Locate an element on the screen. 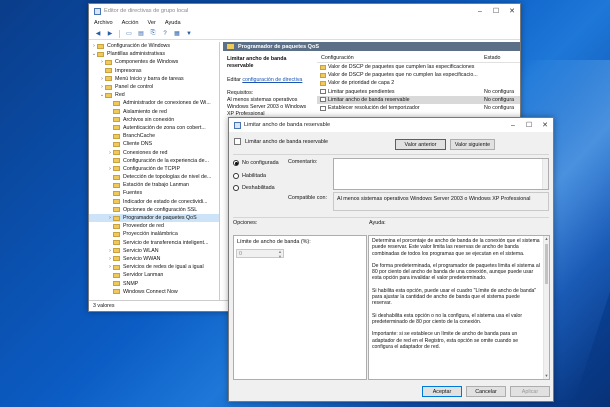  radio-enabled-circle is located at coordinates (236, 176).